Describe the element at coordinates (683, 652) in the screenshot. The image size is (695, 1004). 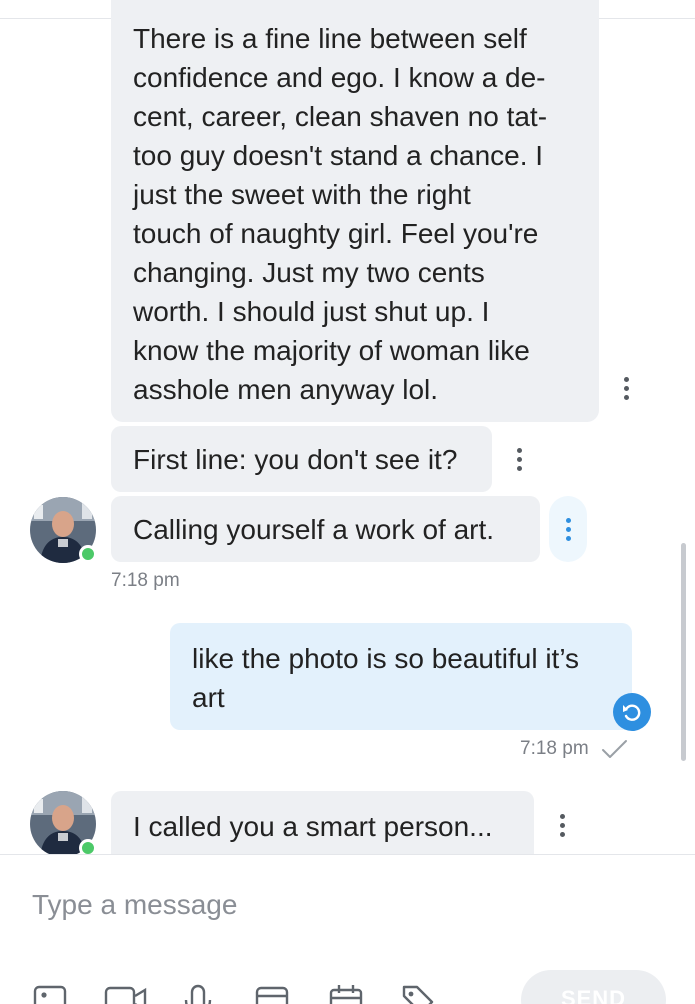
I see `scrollbar-thumb` at that location.